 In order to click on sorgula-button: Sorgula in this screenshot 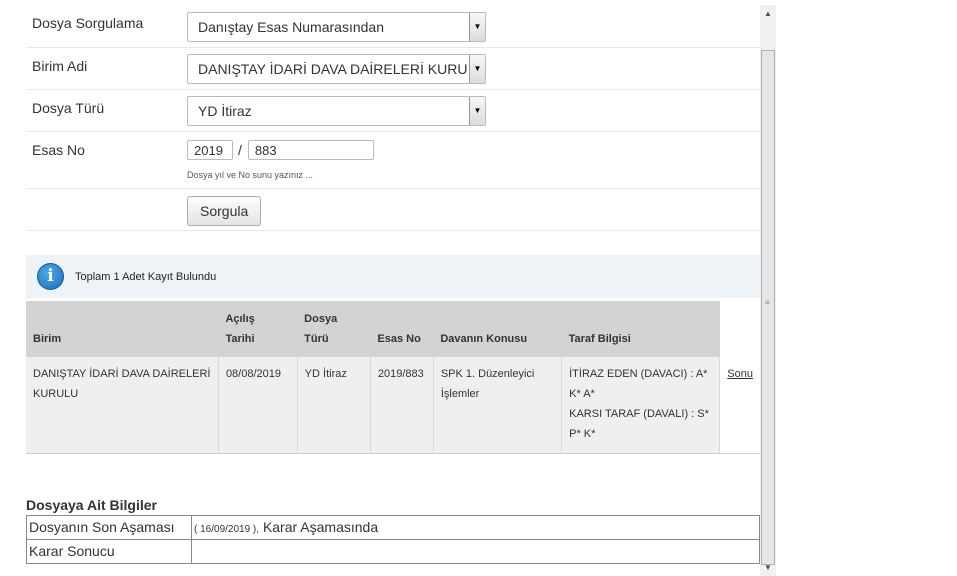, I will do `click(224, 211)`.